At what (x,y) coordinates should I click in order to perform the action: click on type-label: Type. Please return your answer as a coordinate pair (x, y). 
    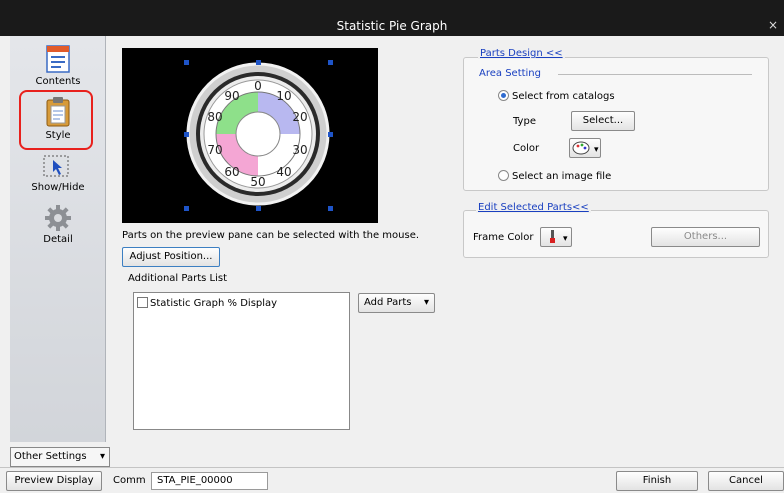
    Looking at the image, I should click on (524, 121).